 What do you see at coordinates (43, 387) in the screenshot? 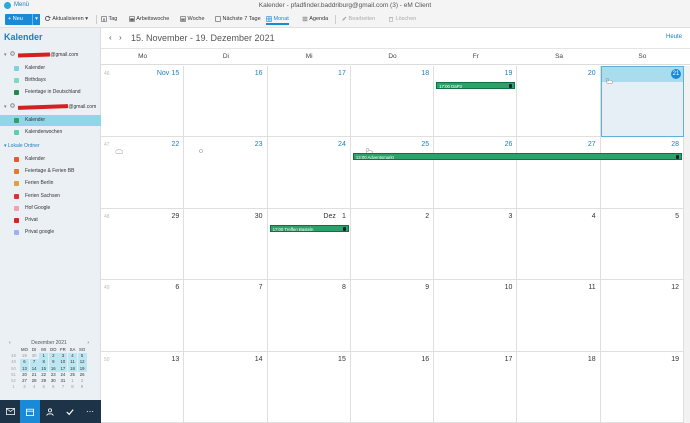
I see `mini-day: 5` at bounding box center [43, 387].